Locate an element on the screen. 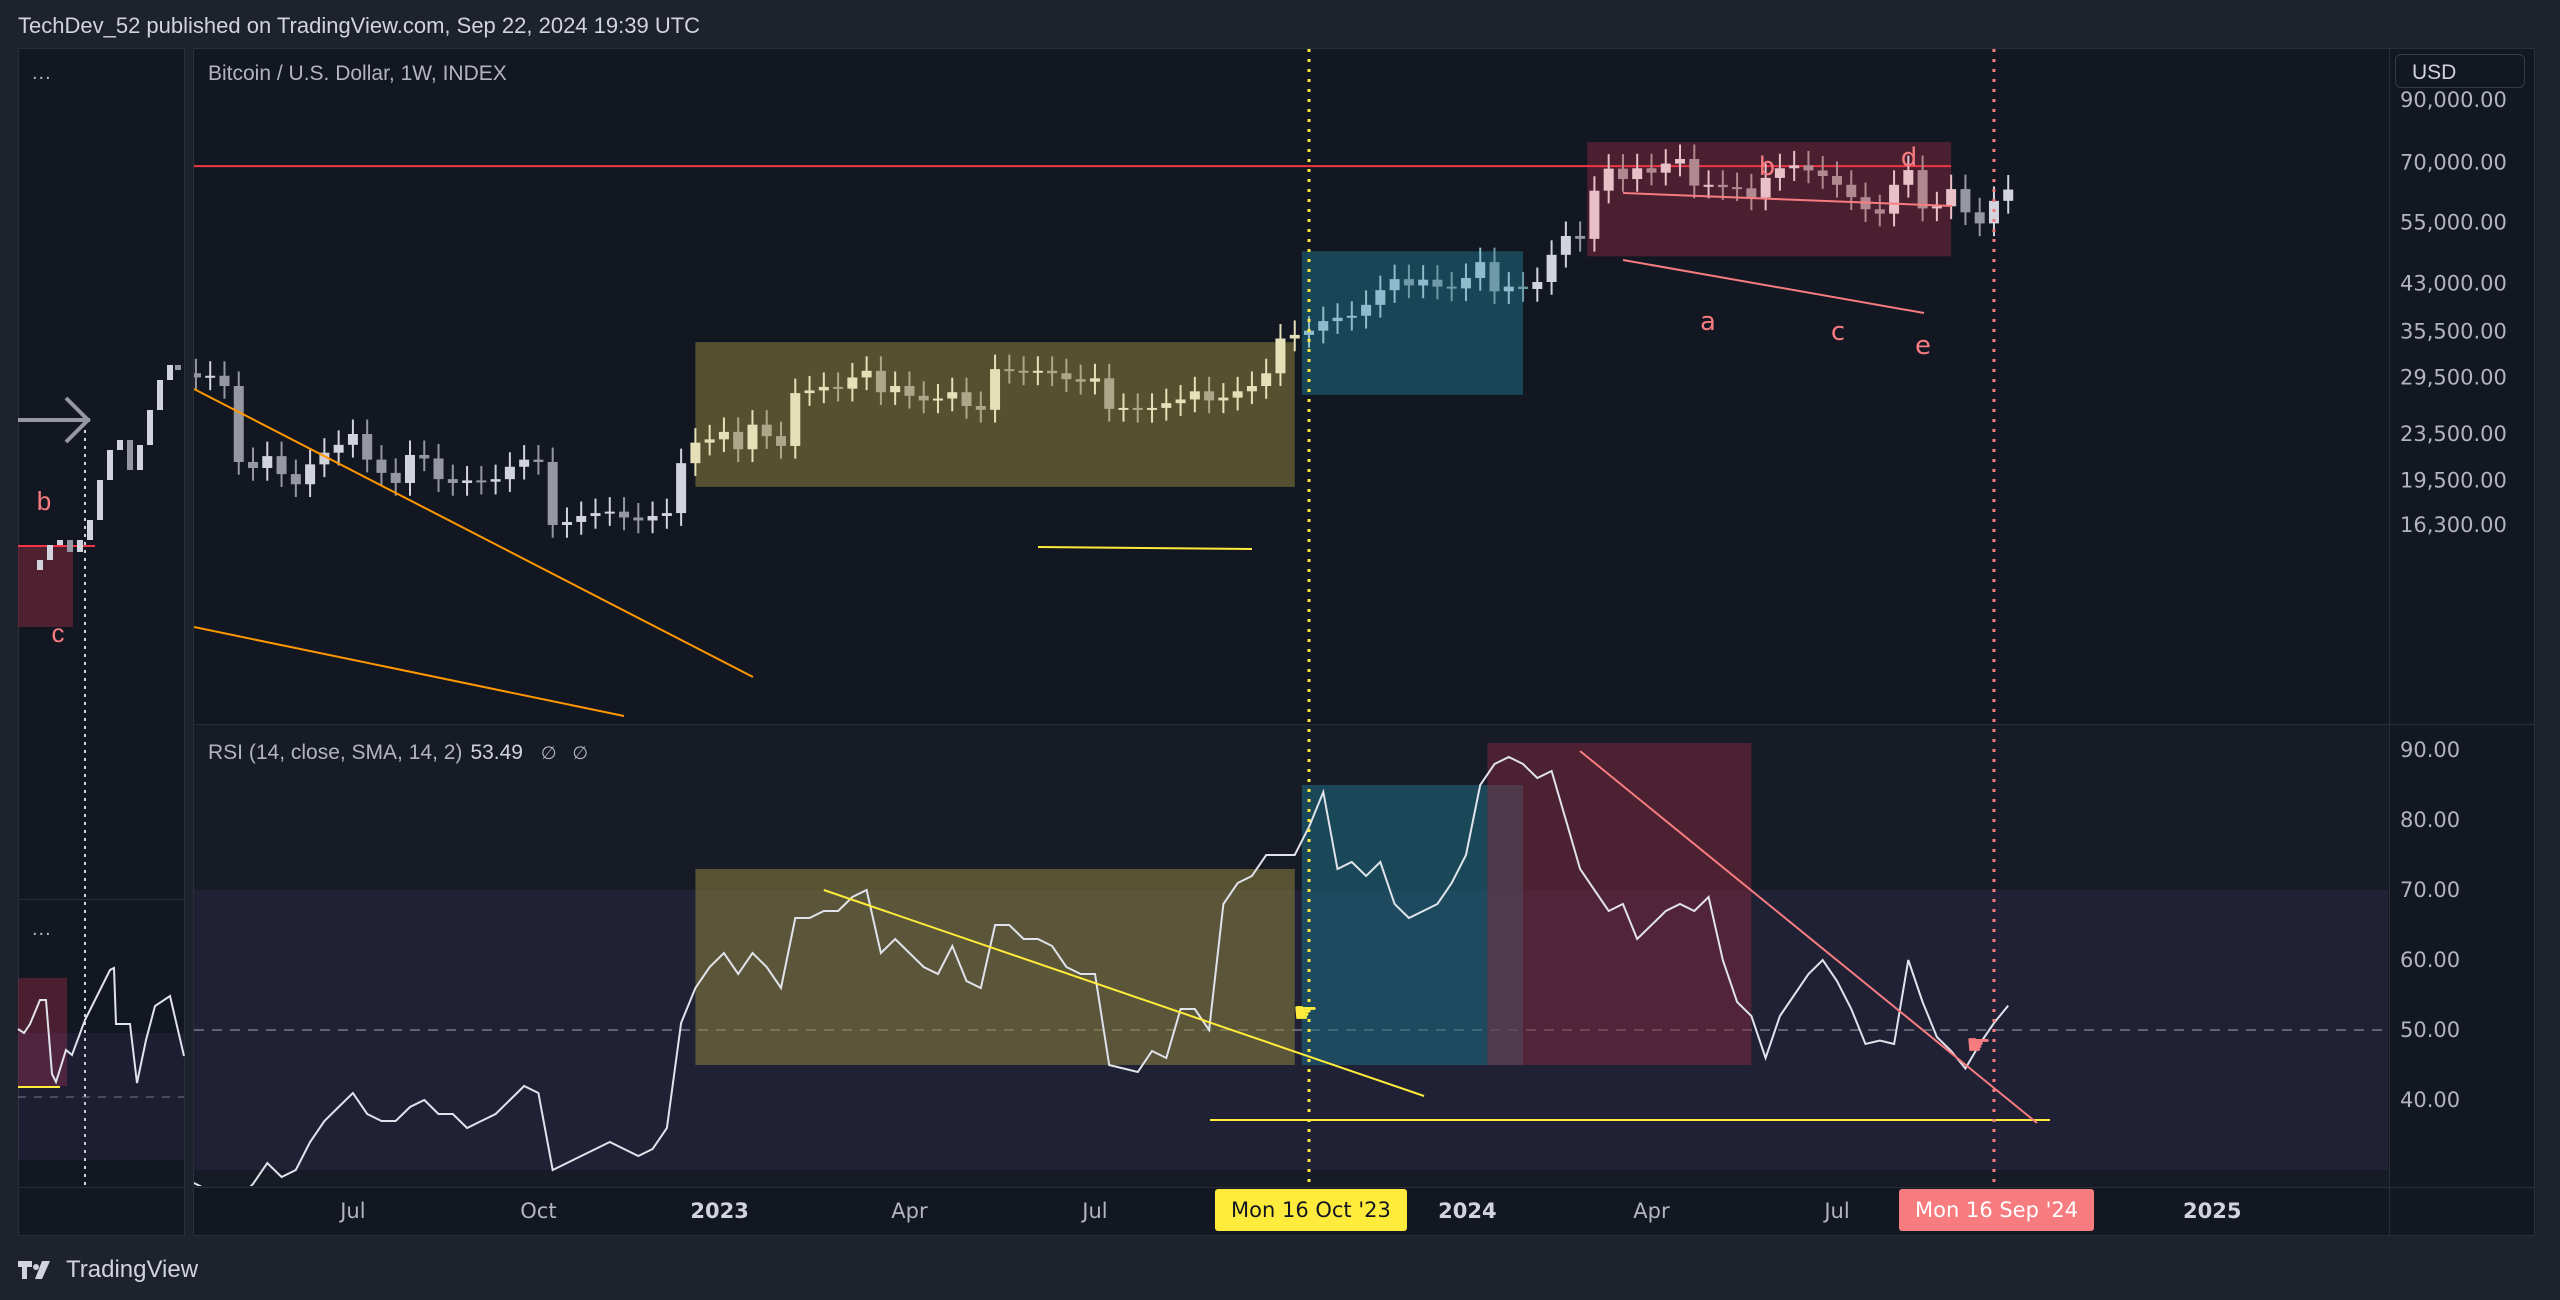 The height and width of the screenshot is (1300, 2560). price-tick-label: 35,500.00 is located at coordinates (2453, 331).